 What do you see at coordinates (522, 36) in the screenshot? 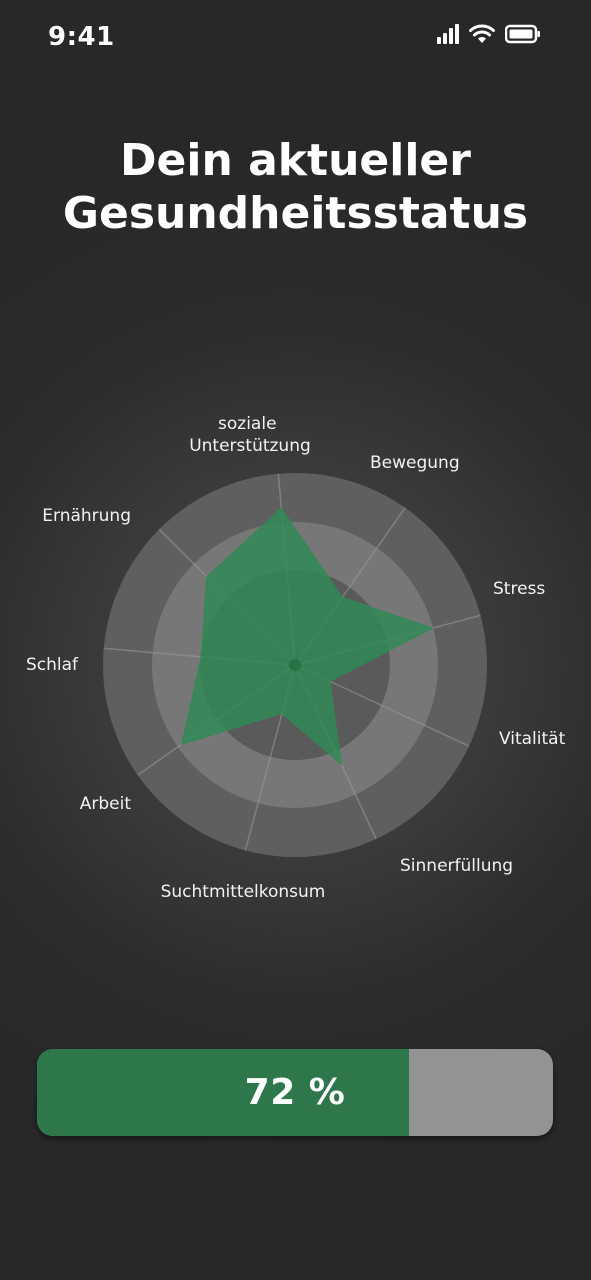
I see `battery-icon` at bounding box center [522, 36].